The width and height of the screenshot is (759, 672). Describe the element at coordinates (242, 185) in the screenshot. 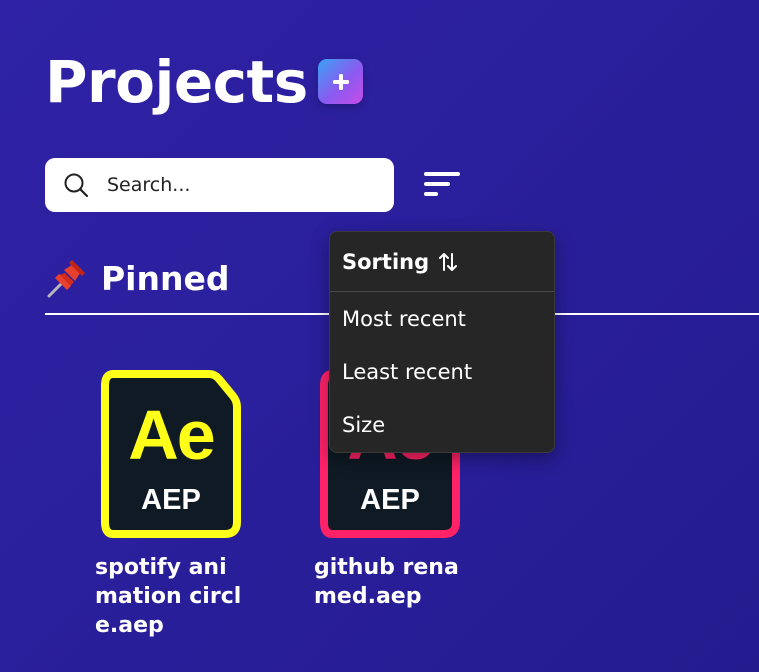

I see `search-input` at that location.